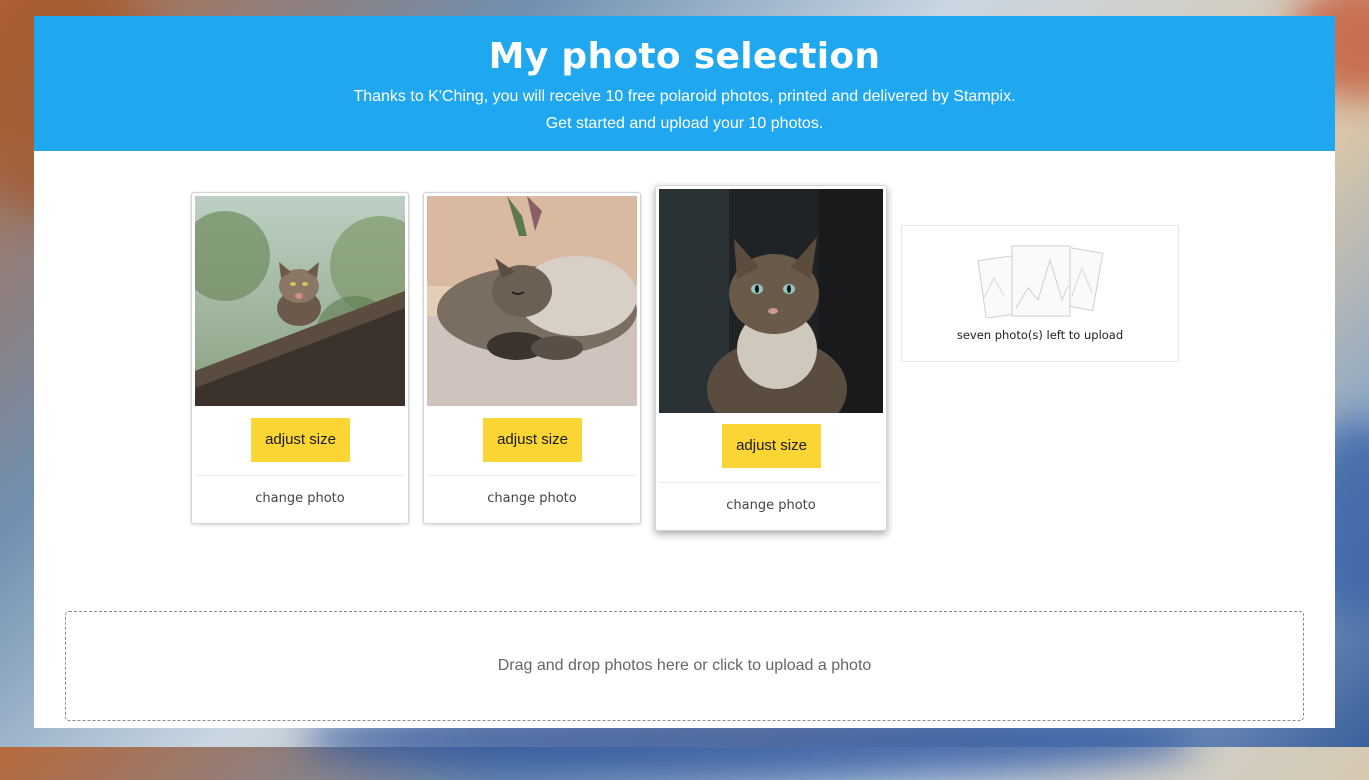 The height and width of the screenshot is (780, 1369). I want to click on remaining-photos-label: seven photo(s) left to upload, so click(1040, 335).